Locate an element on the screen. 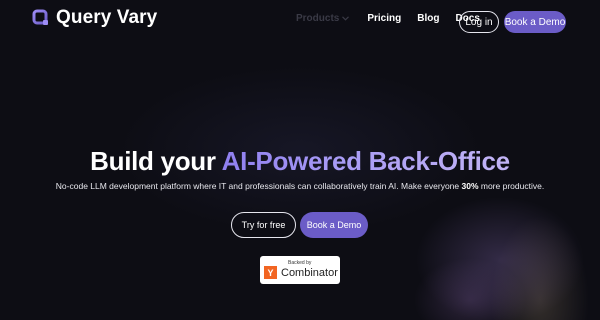 This screenshot has height=320, width=600. hero-title: Build your AI-Powered Back-Office is located at coordinates (300, 161).